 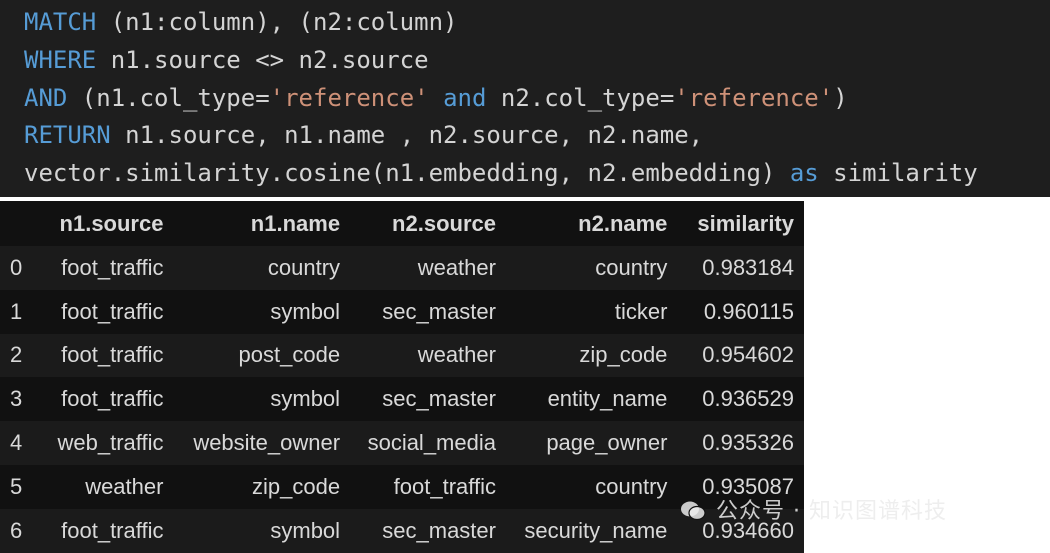 What do you see at coordinates (262, 355) in the screenshot?
I see `cell-n1-name: post_code` at bounding box center [262, 355].